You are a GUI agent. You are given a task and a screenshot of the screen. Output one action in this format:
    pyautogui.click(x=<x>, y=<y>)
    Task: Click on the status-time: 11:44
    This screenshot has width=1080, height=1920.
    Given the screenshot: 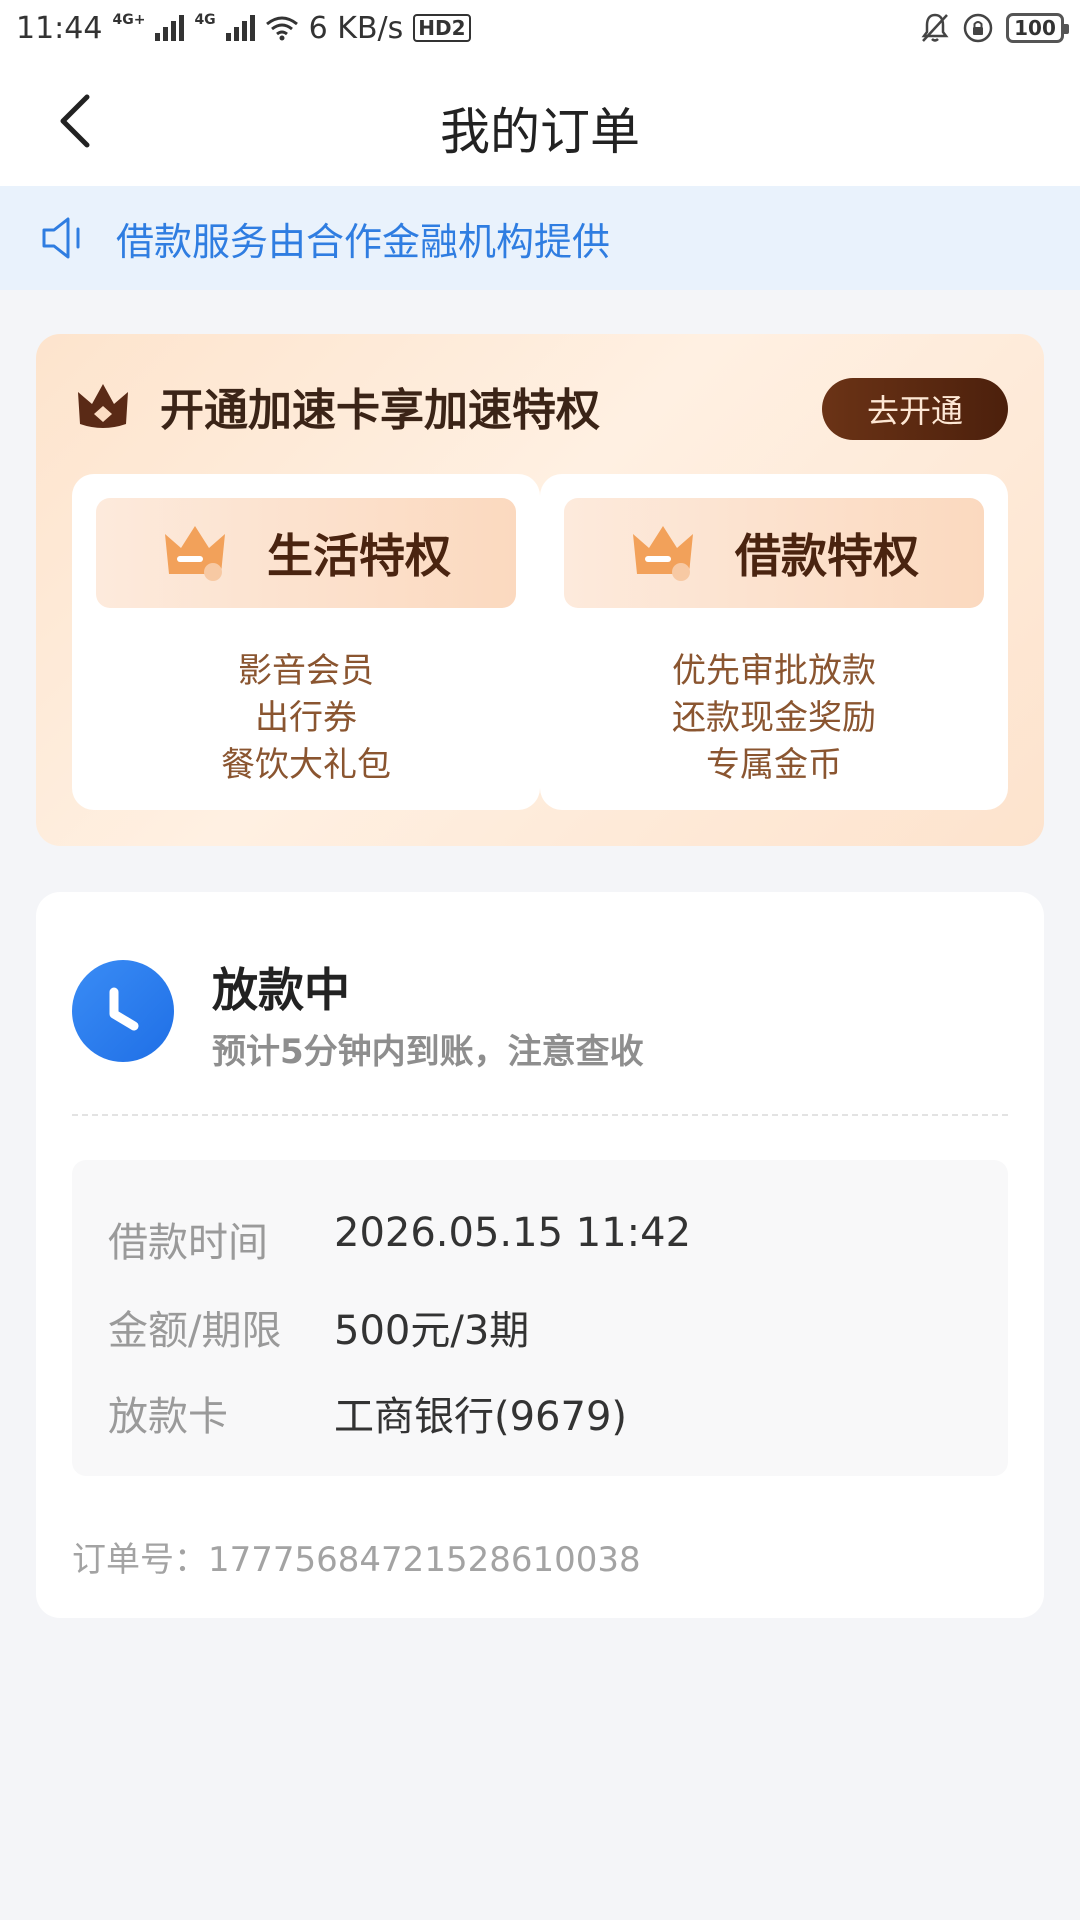 What is the action you would take?
    pyautogui.click(x=59, y=28)
    